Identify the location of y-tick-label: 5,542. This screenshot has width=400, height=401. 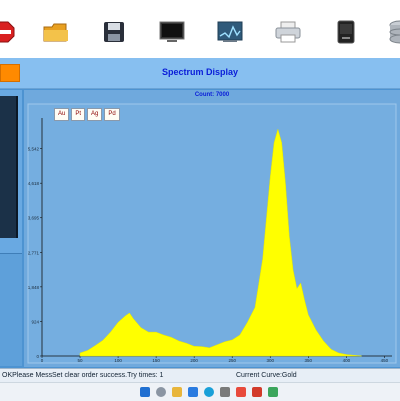
(34, 149).